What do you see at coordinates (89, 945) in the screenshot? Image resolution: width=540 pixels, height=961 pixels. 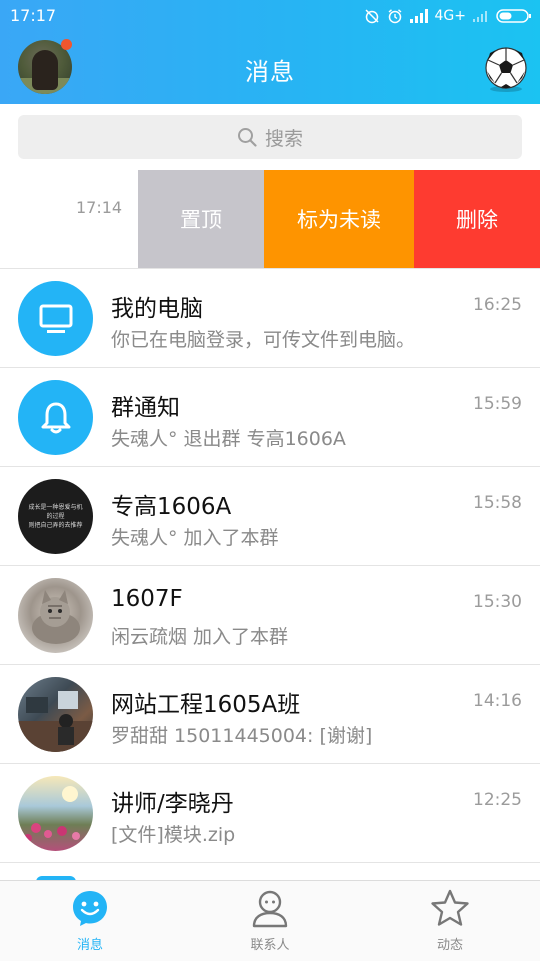 I see `tab-label: 消息` at bounding box center [89, 945].